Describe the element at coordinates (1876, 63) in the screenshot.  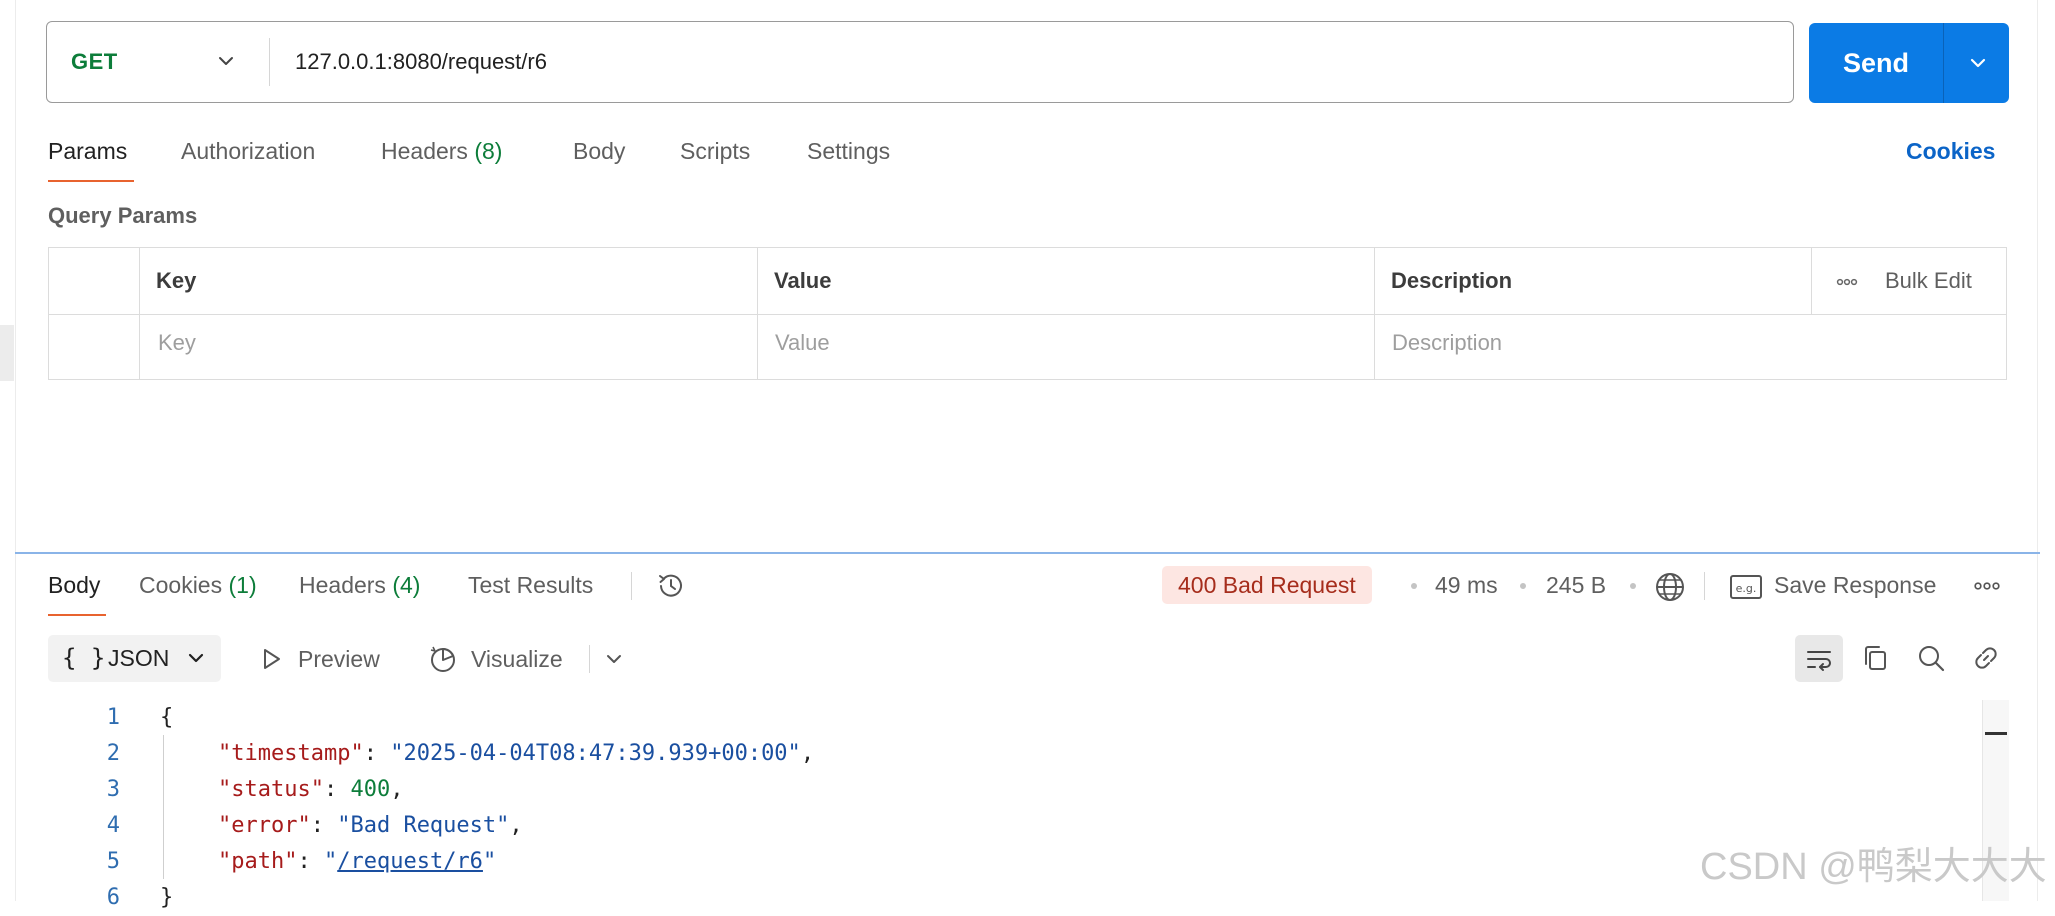
I see `send-button: Send` at that location.